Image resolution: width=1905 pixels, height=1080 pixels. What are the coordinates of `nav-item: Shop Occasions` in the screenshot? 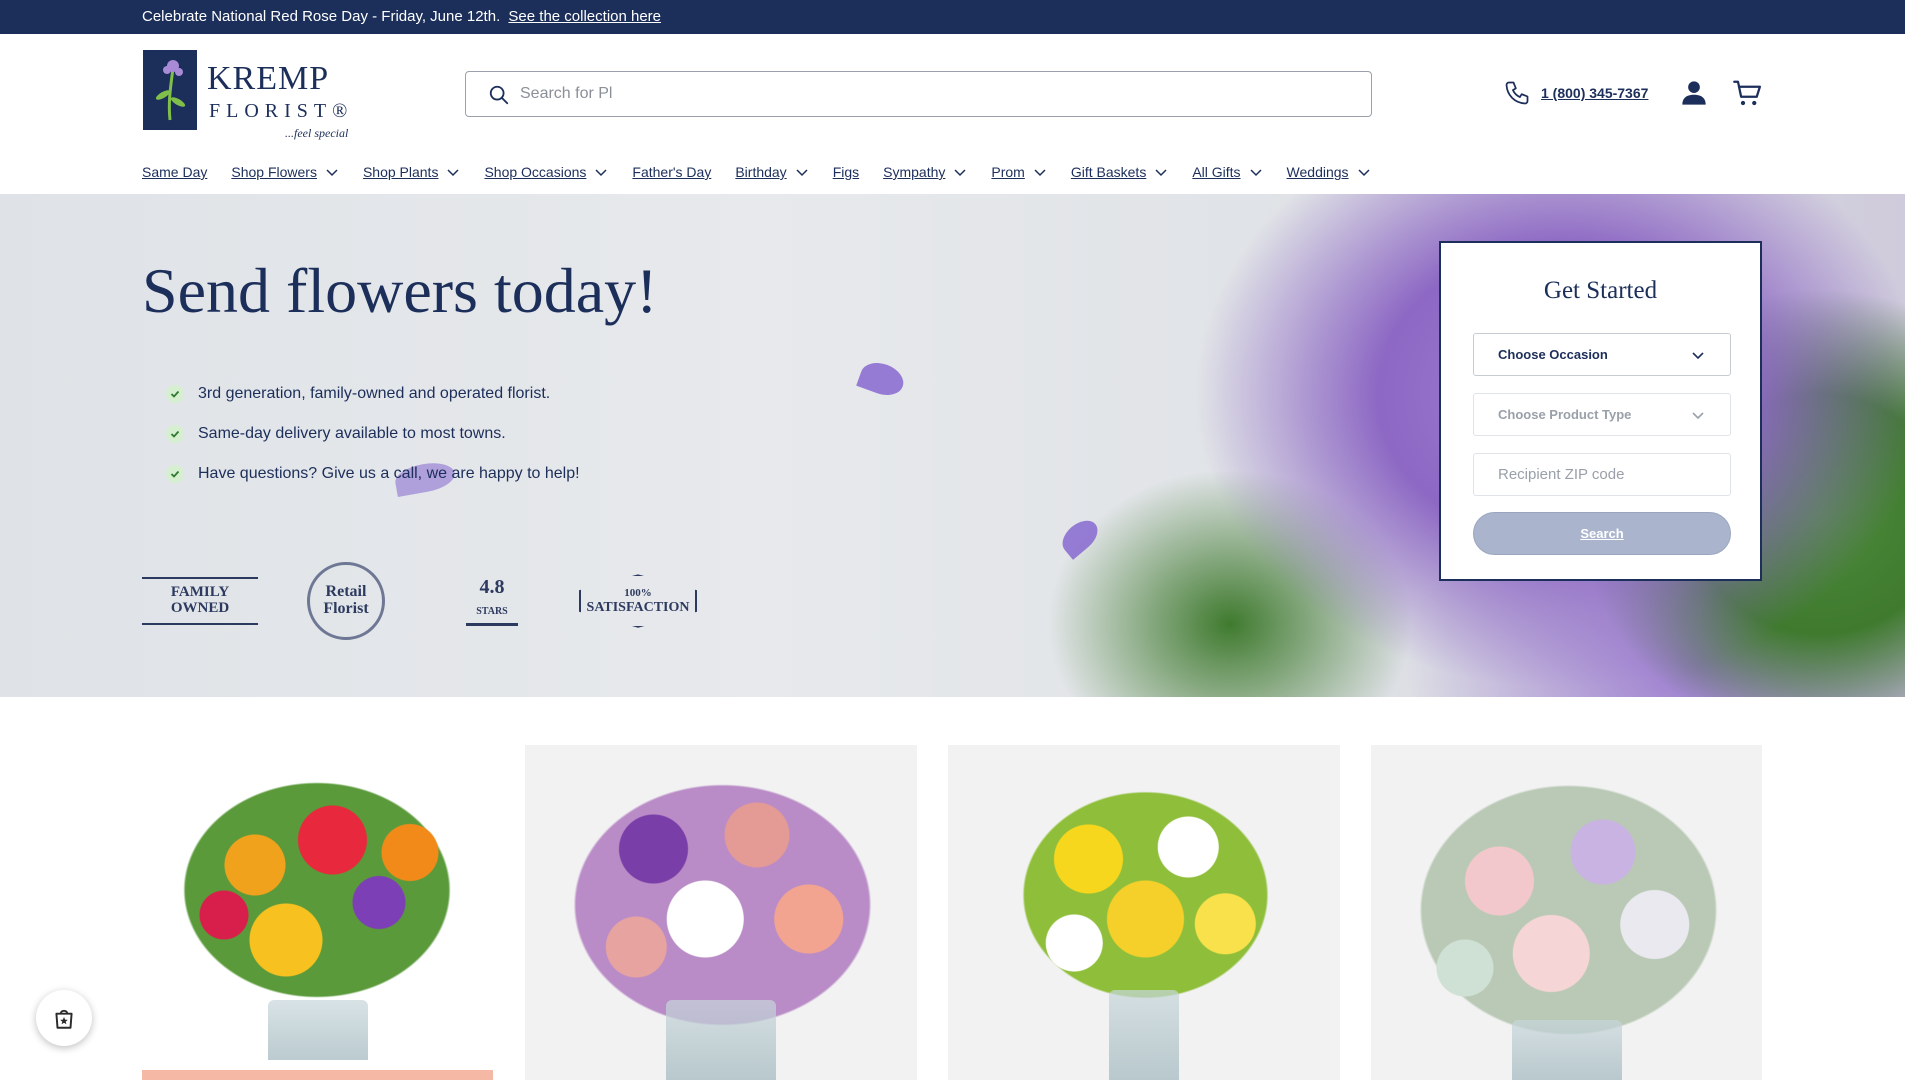 It's located at (546, 172).